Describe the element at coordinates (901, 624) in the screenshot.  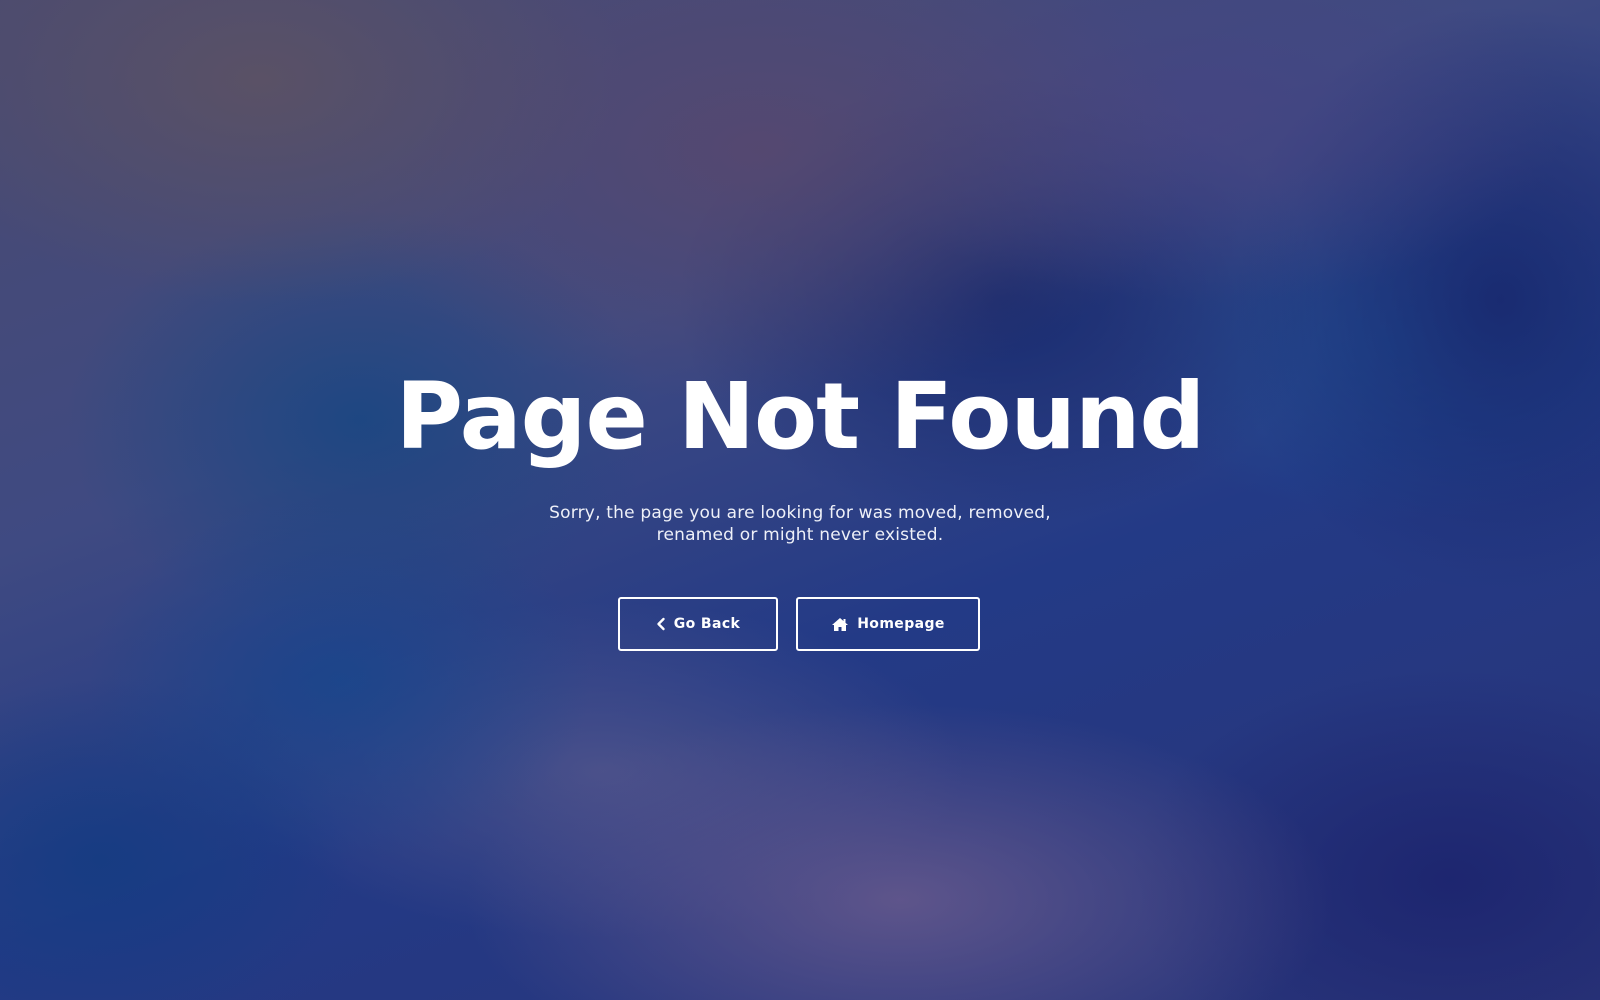
I see `homepage-label: Homepage` at that location.